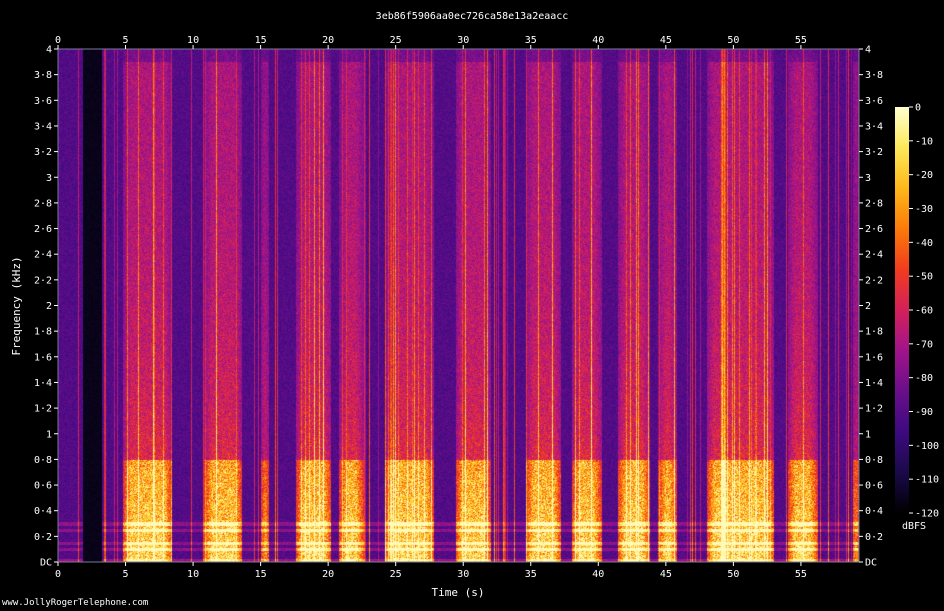 This screenshot has height=611, width=944. Describe the element at coordinates (801, 40) in the screenshot. I see `x-tick-label-top: 55` at that location.